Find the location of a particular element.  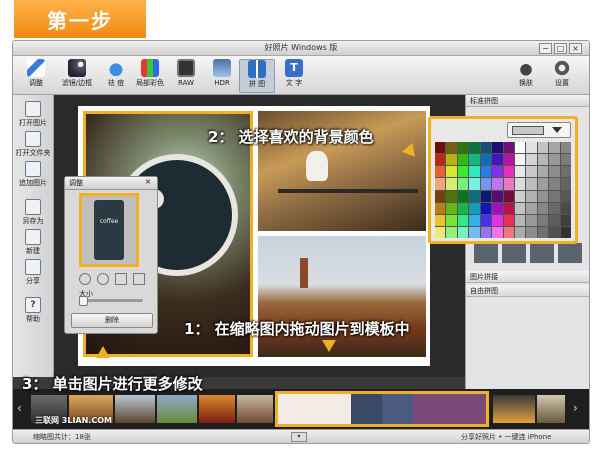

collapse-toggle: ▾ is located at coordinates (299, 437).